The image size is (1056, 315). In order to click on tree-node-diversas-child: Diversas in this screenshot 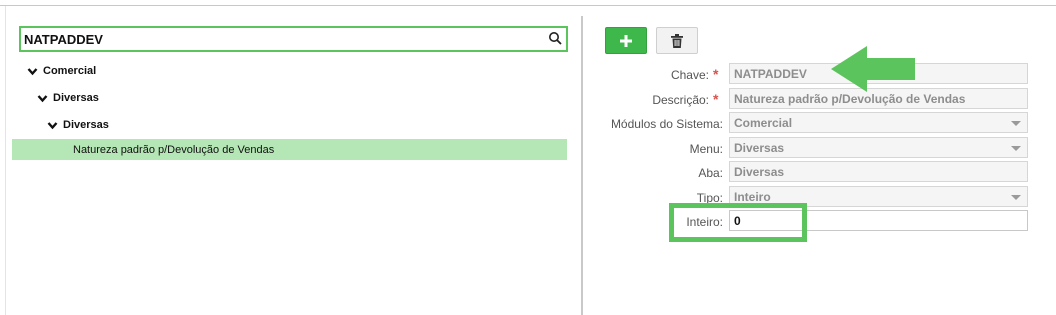, I will do `click(78, 125)`.